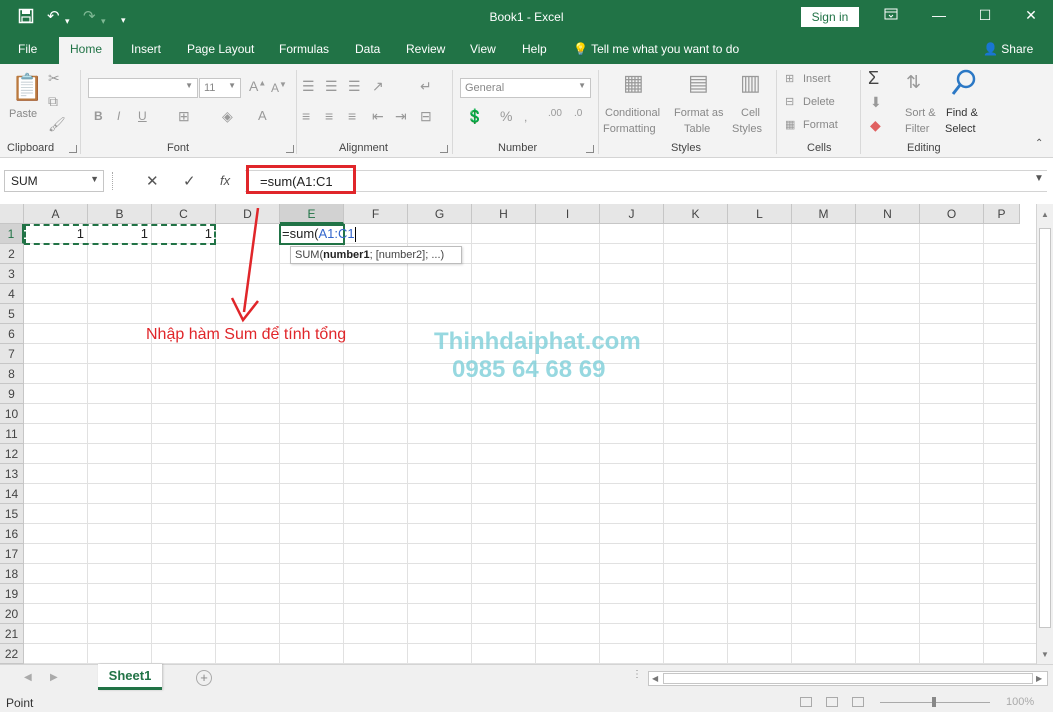  Describe the element at coordinates (27, 49) in the screenshot. I see `tab-file: File` at that location.